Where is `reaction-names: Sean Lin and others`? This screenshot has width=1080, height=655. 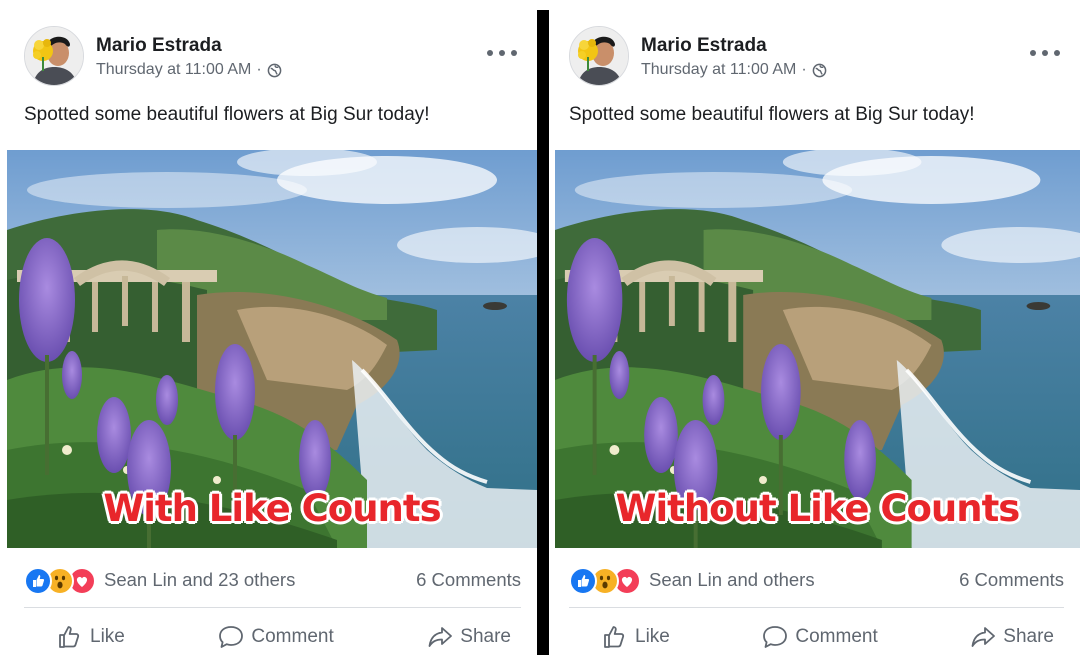 reaction-names: Sean Lin and others is located at coordinates (732, 580).